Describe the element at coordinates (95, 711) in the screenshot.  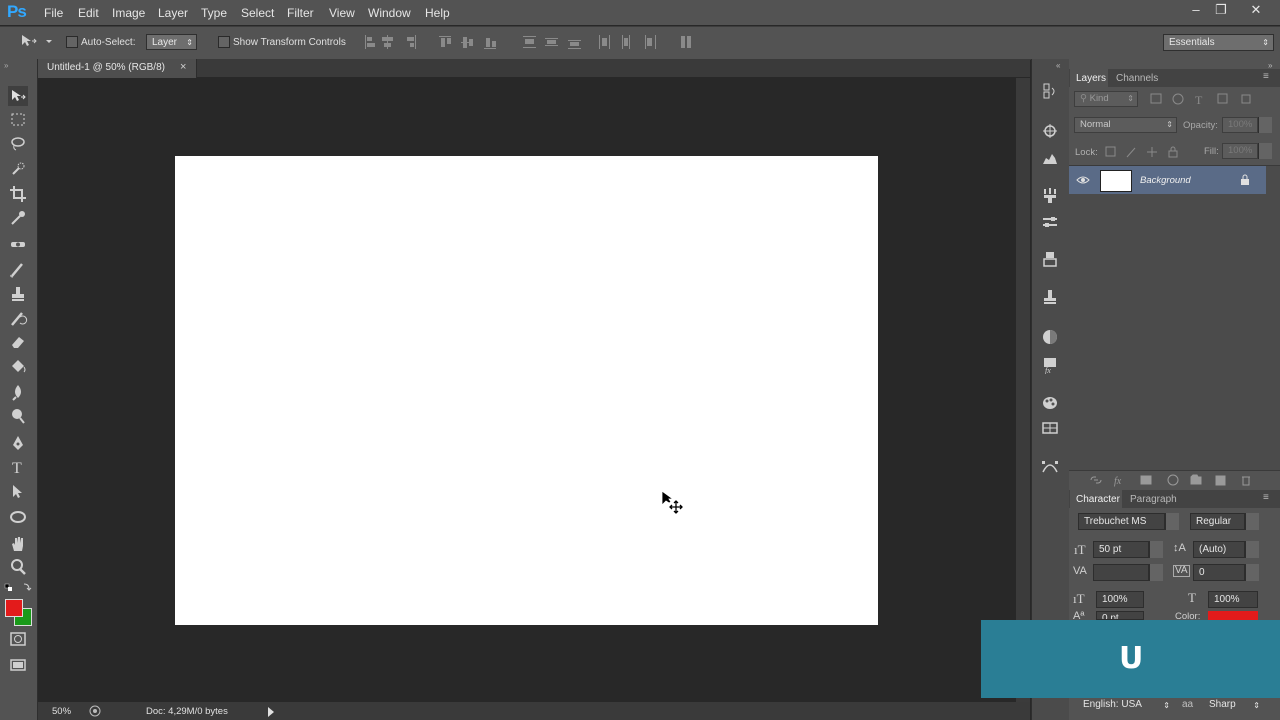
I see `document-info-icon` at that location.